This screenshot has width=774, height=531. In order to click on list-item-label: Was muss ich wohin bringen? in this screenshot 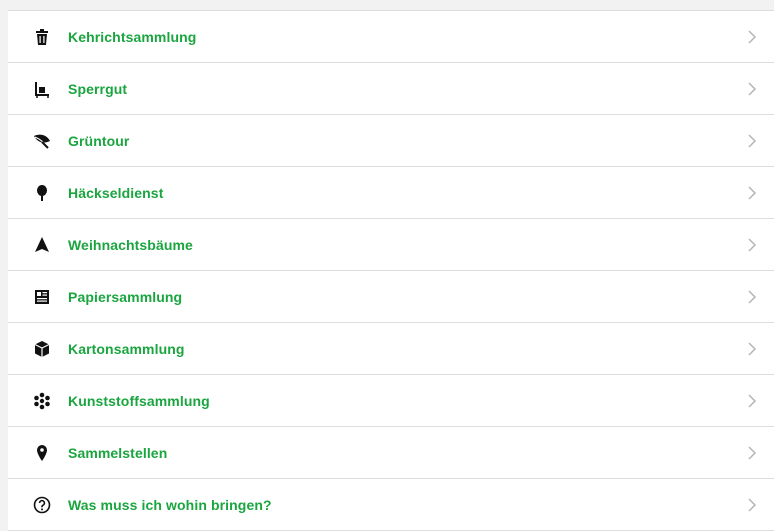, I will do `click(170, 504)`.